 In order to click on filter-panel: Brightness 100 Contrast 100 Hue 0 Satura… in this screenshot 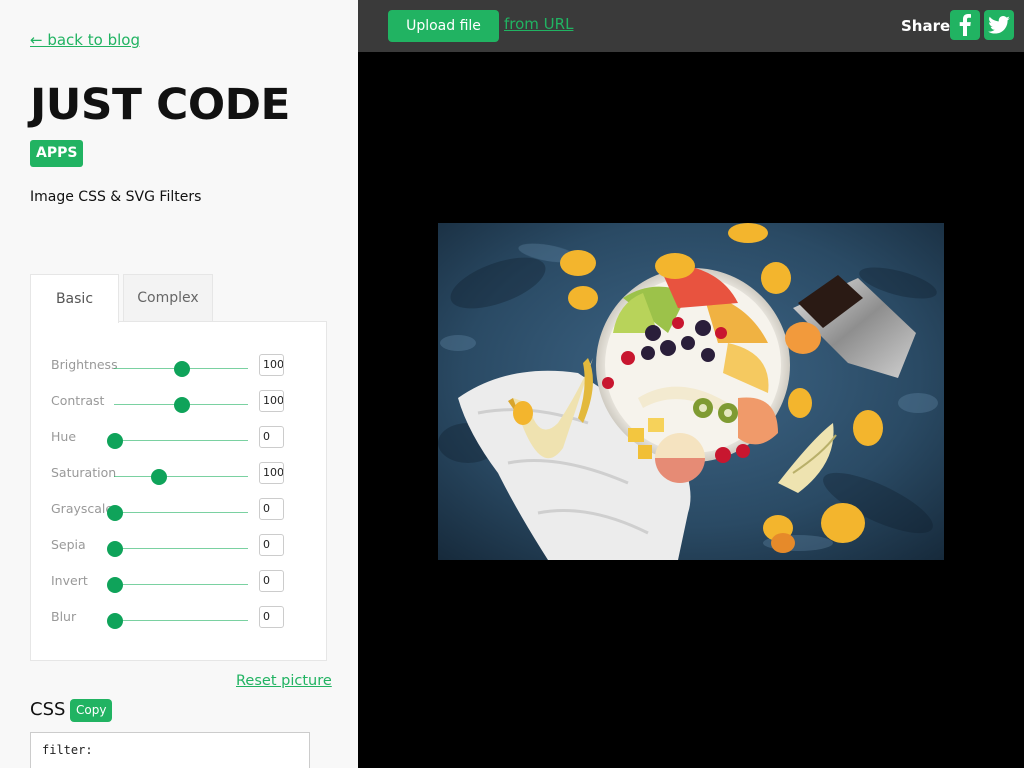, I will do `click(178, 491)`.